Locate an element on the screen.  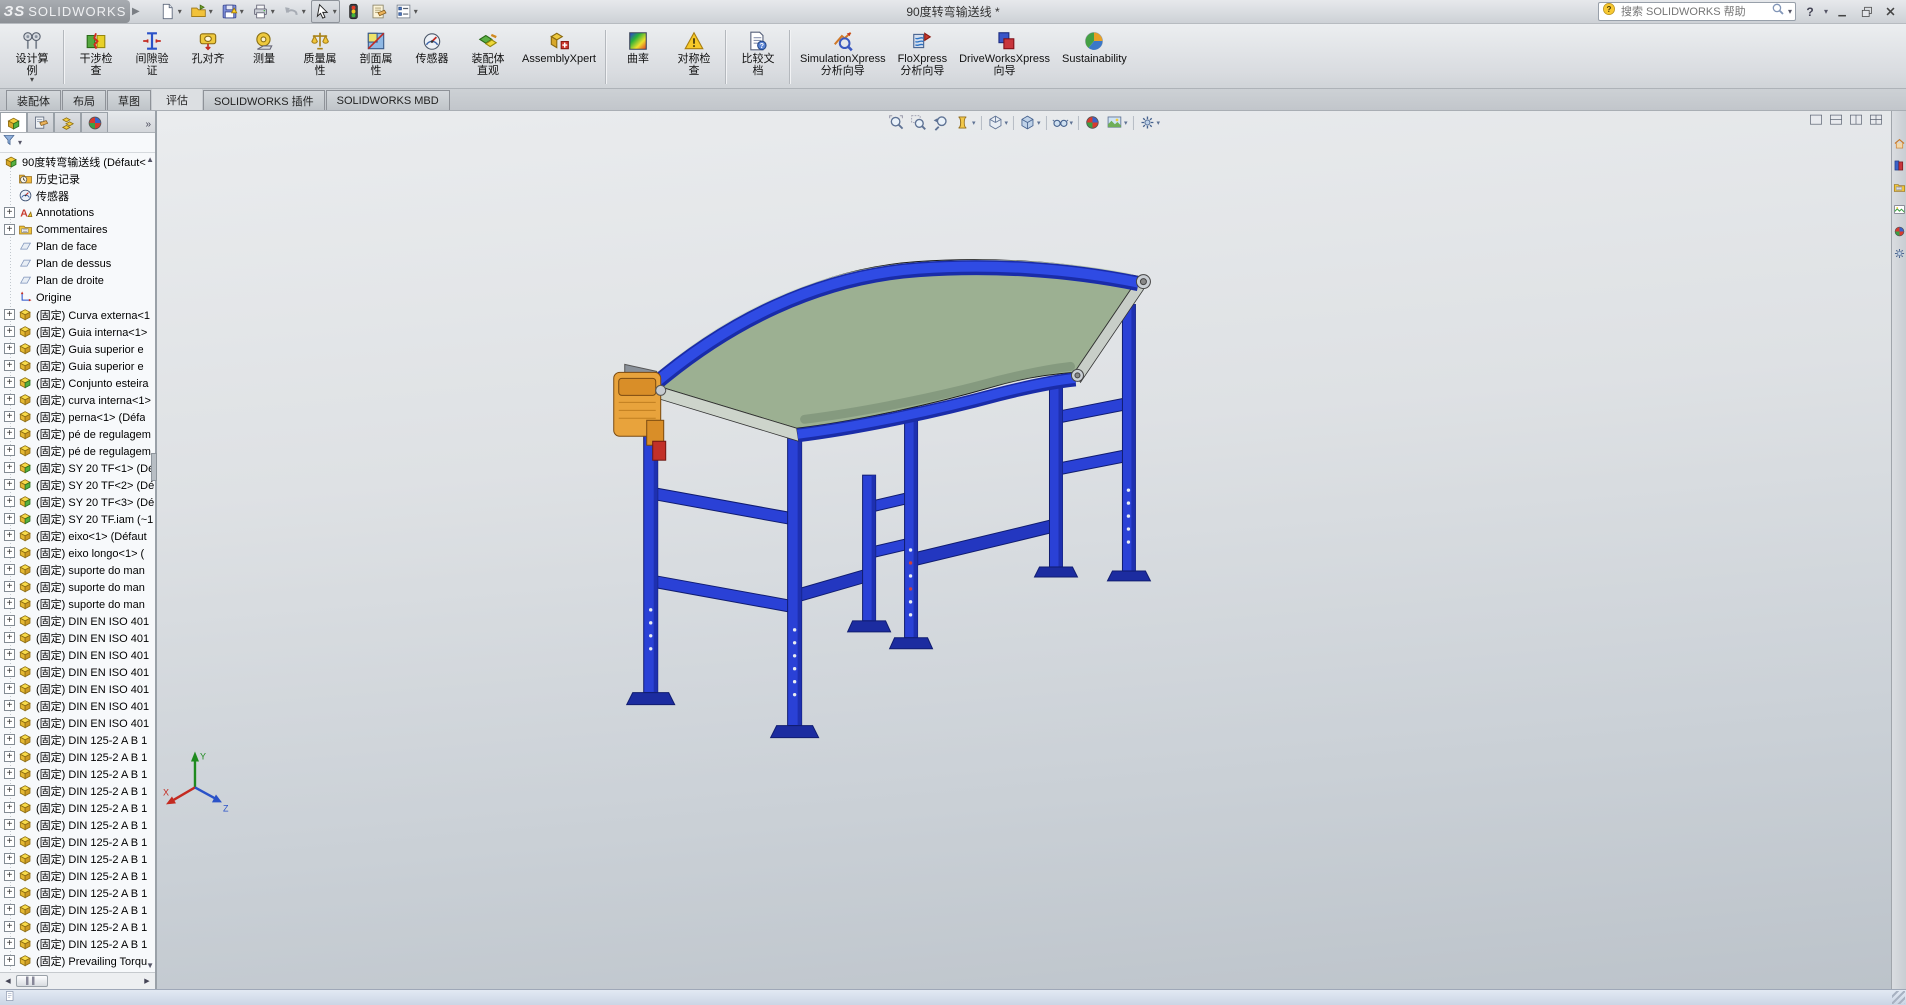
tree-item: Plan de droite is located at coordinates (77, 280).